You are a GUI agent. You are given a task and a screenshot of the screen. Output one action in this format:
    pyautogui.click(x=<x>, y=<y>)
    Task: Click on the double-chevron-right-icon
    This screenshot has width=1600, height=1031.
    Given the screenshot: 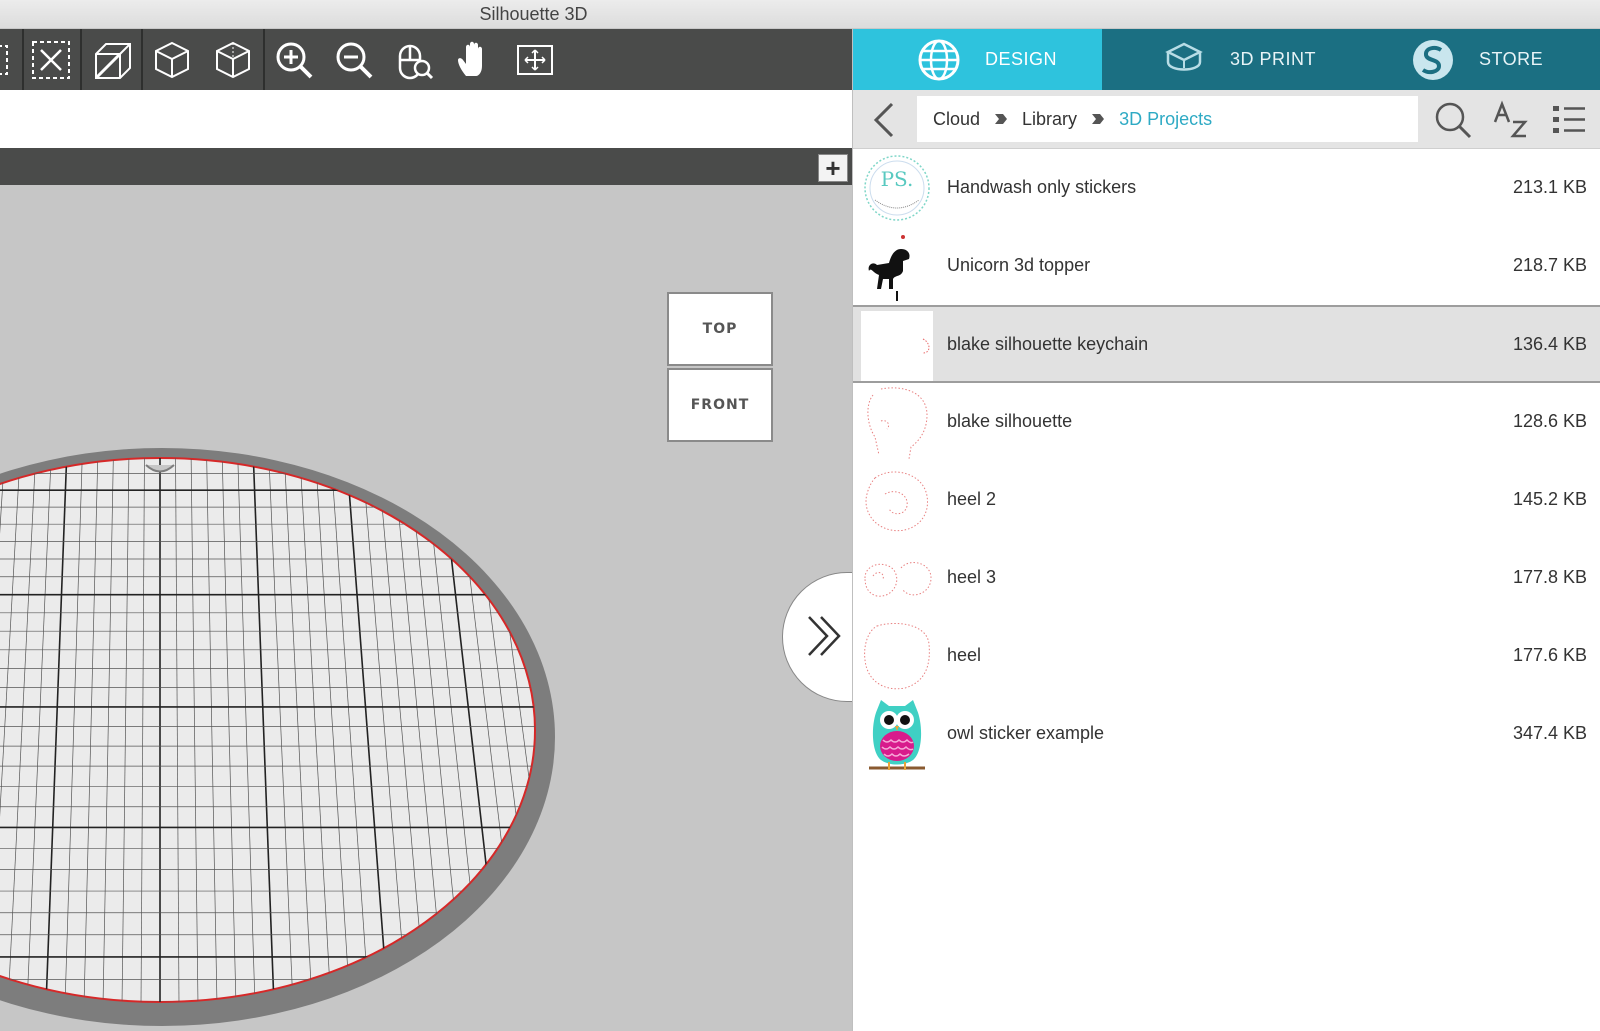 What is the action you would take?
    pyautogui.click(x=824, y=636)
    